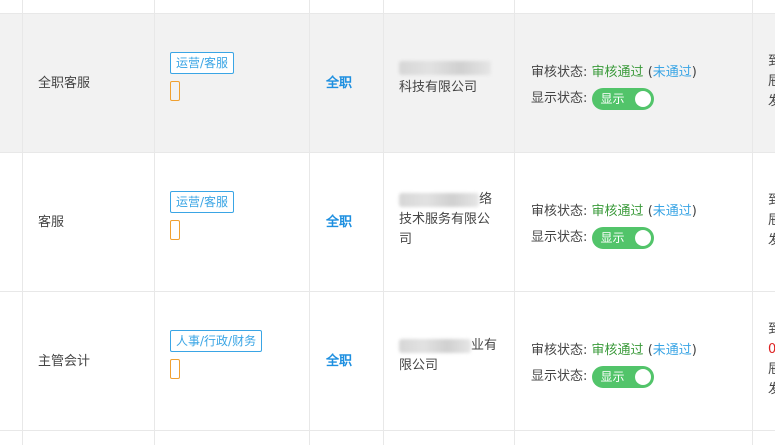 This screenshot has height=445, width=775. What do you see at coordinates (419, 365) in the screenshot?
I see `company-name-line2: 限公司` at bounding box center [419, 365].